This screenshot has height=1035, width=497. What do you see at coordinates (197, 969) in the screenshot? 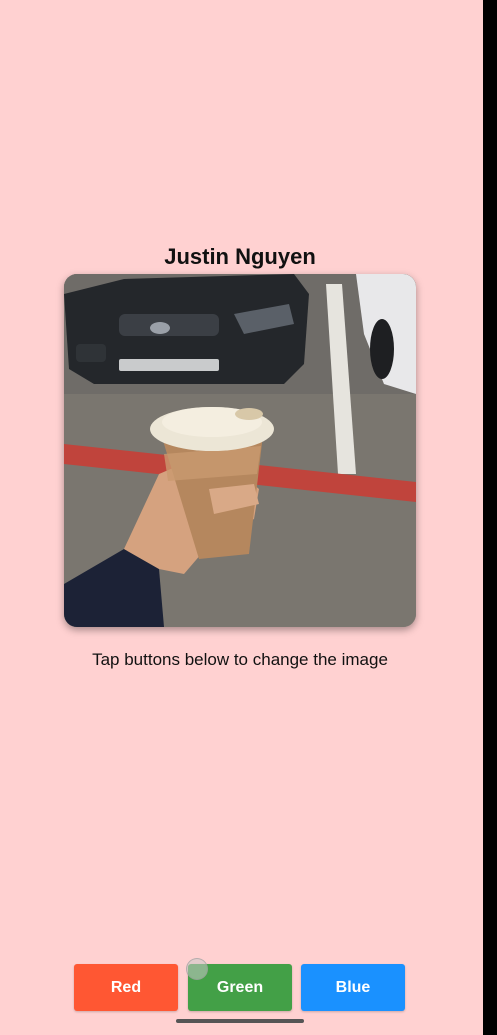
I see `touch-indicator` at bounding box center [197, 969].